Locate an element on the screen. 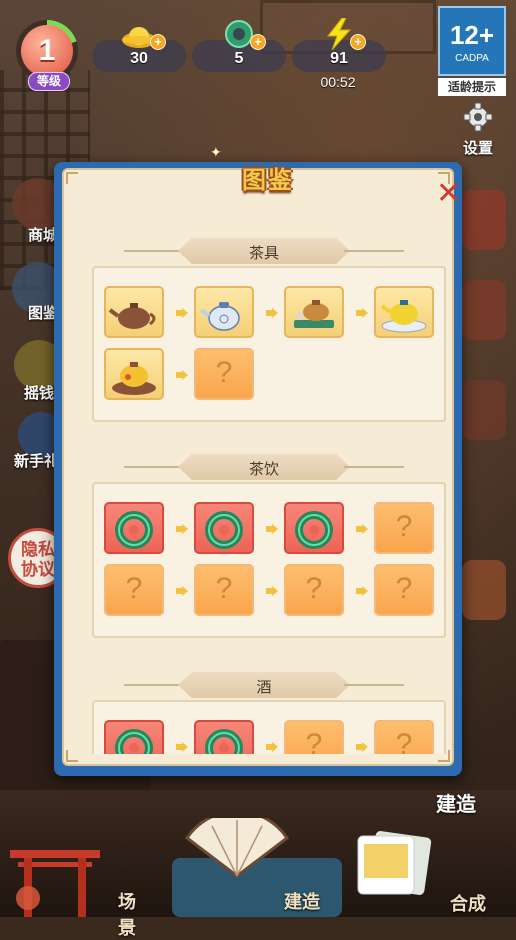 Image resolution: width=516 pixels, height=940 pixels. codex-title-banner: ✦ 图鉴 is located at coordinates (261, 169).